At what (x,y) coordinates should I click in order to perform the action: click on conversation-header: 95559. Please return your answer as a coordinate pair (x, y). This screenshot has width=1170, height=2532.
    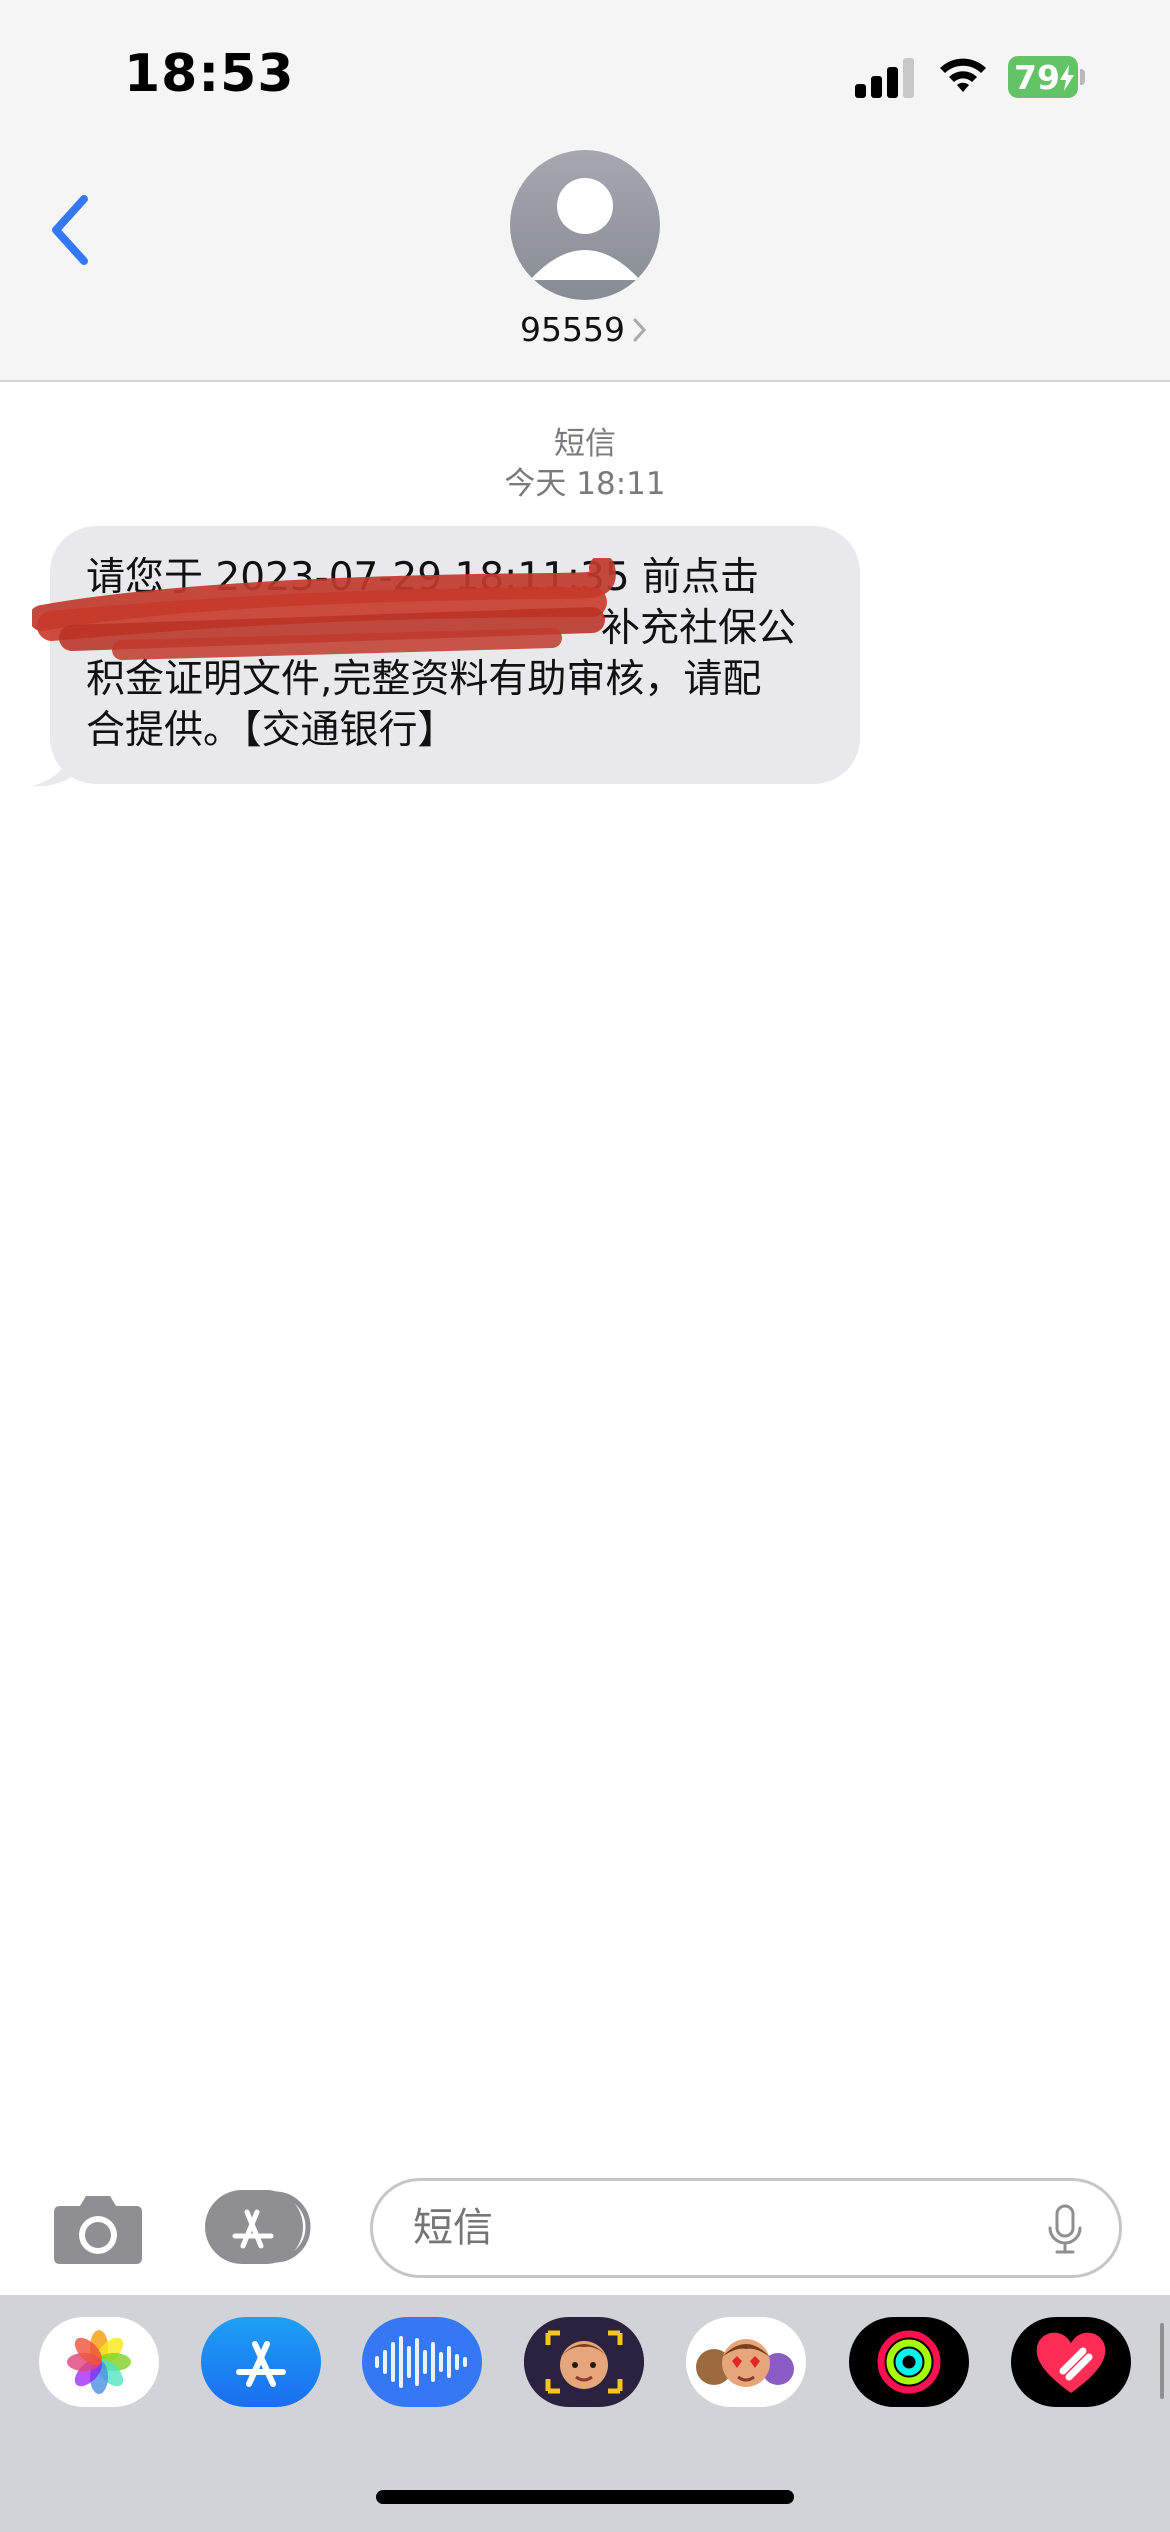
    Looking at the image, I should click on (585, 261).